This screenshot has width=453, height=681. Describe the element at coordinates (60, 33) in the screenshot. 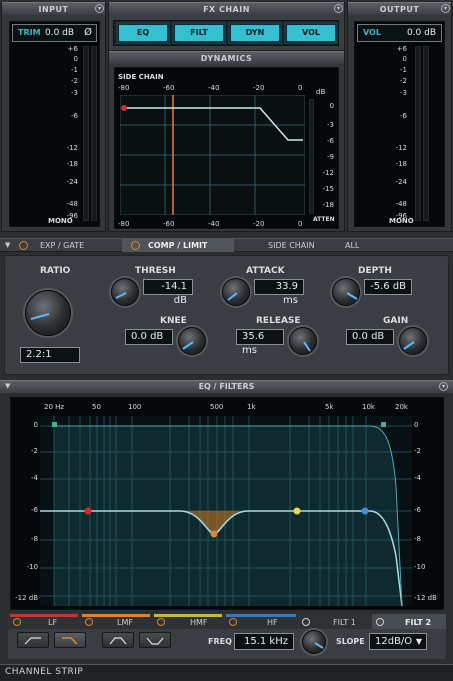

I see `trim-value: 0.0 dB` at that location.